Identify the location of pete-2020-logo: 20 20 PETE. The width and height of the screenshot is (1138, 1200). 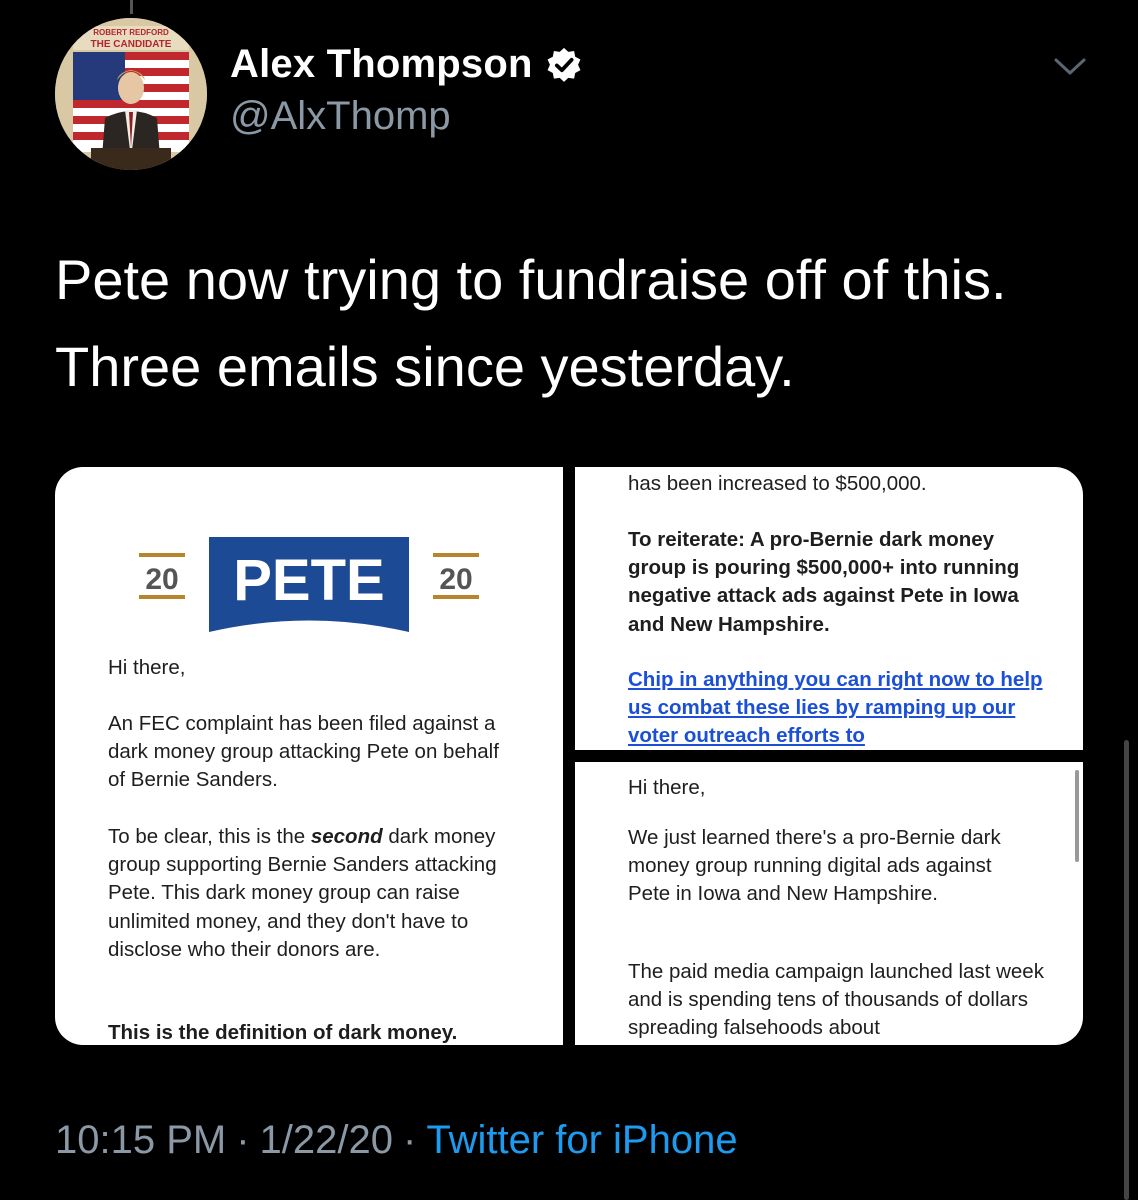
(309, 584).